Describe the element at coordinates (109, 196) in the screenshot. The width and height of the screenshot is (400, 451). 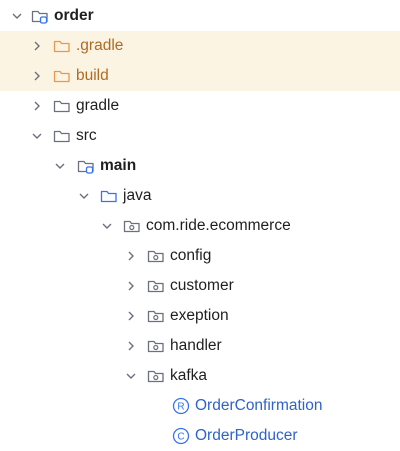
I see `source-folder-icon` at that location.